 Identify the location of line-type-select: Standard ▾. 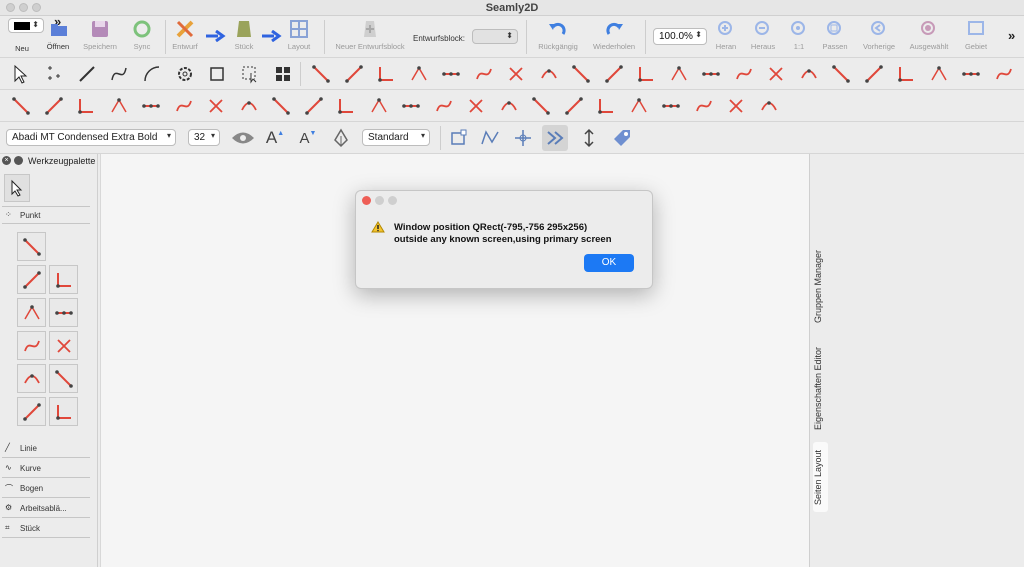
(396, 137).